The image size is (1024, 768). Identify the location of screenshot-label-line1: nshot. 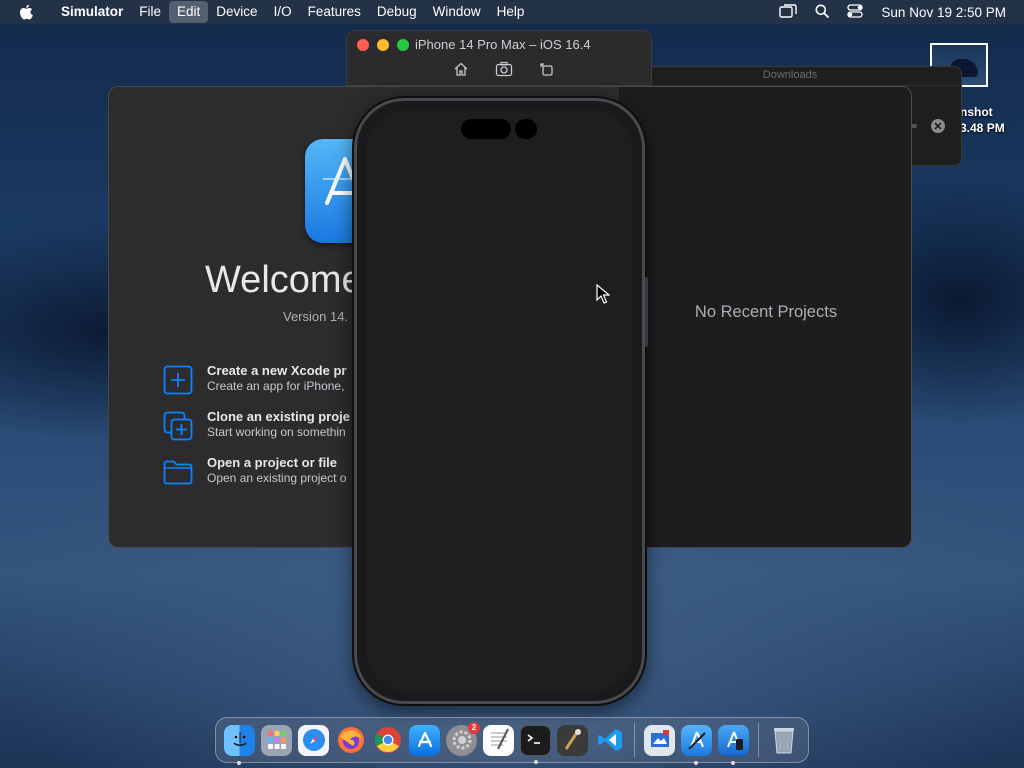
(976, 112).